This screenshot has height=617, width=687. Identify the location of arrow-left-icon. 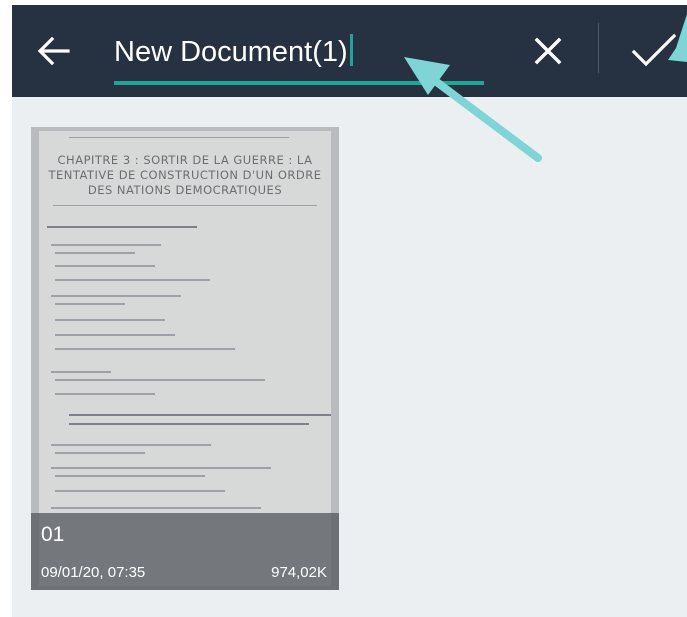
(53, 51).